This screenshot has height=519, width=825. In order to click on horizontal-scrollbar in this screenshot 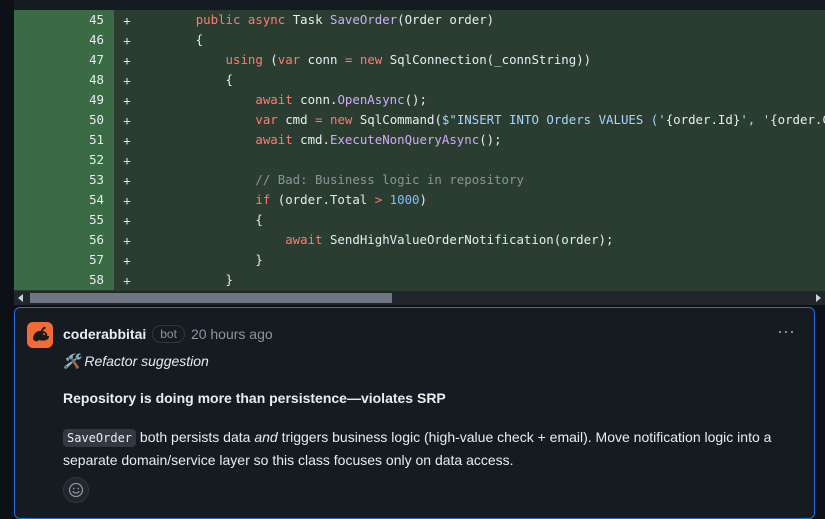, I will do `click(419, 298)`.